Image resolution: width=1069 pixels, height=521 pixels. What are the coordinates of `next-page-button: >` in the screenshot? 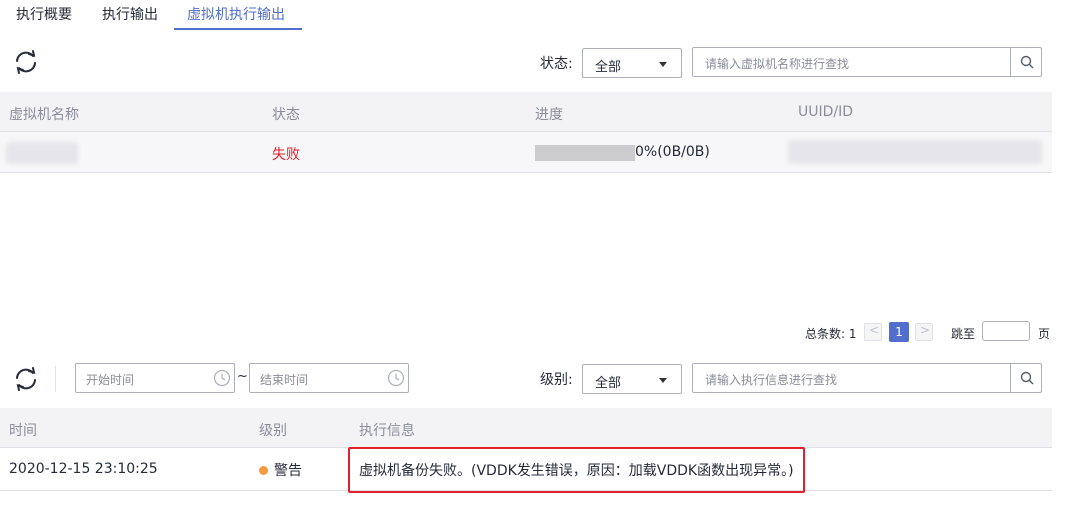 It's located at (924, 332).